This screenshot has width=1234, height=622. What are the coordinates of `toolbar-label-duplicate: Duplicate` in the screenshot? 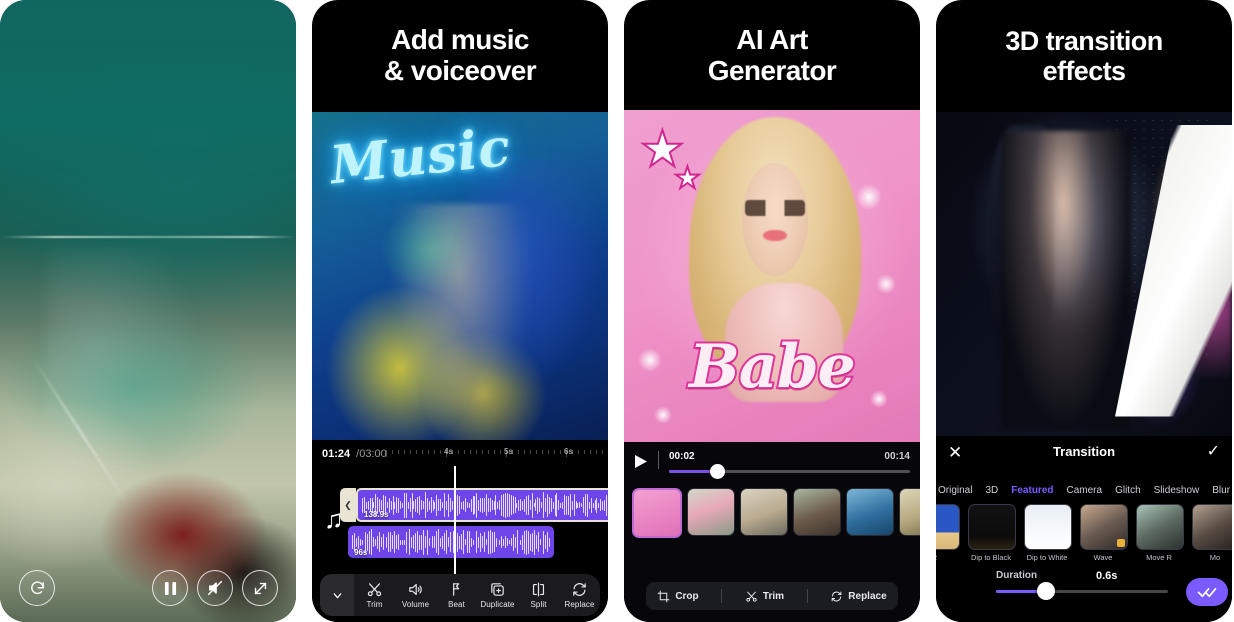 It's located at (497, 604).